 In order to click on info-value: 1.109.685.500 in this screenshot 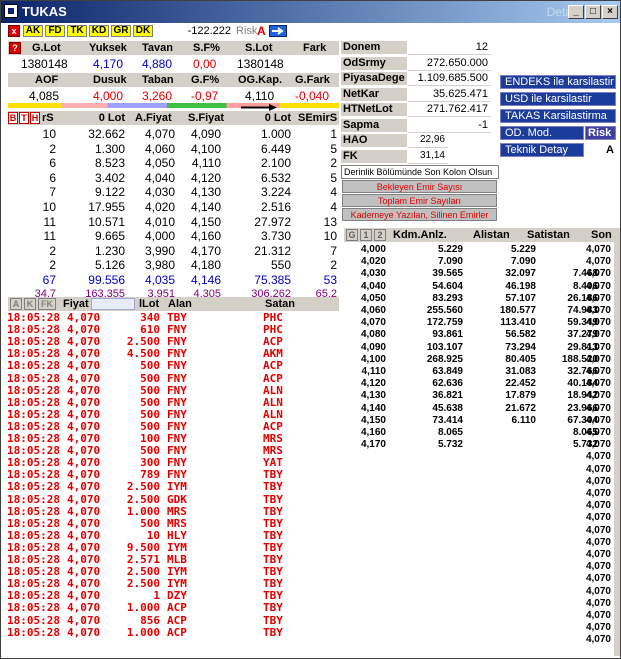, I will do `click(449, 79)`.